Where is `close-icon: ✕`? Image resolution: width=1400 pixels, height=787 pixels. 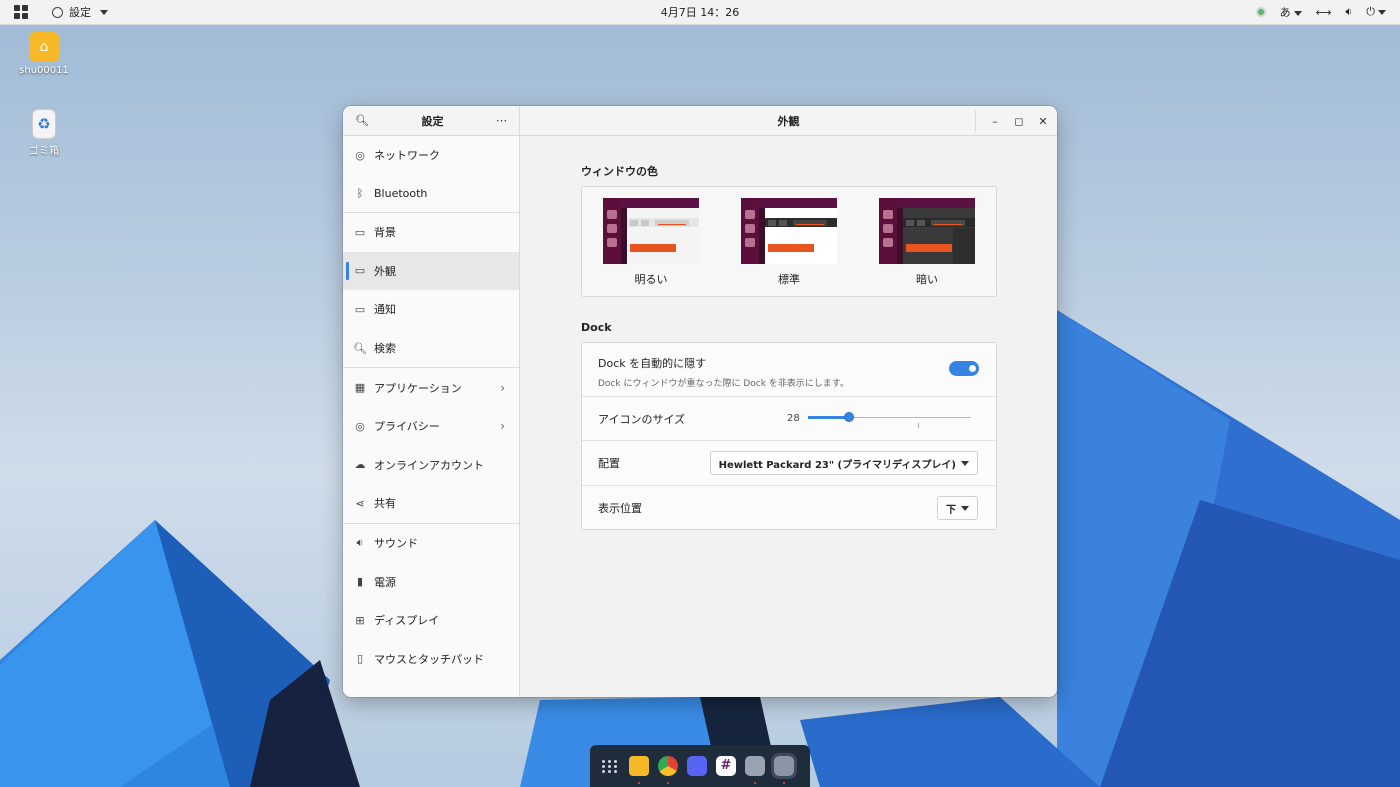
close-icon: ✕ is located at coordinates (1043, 121).